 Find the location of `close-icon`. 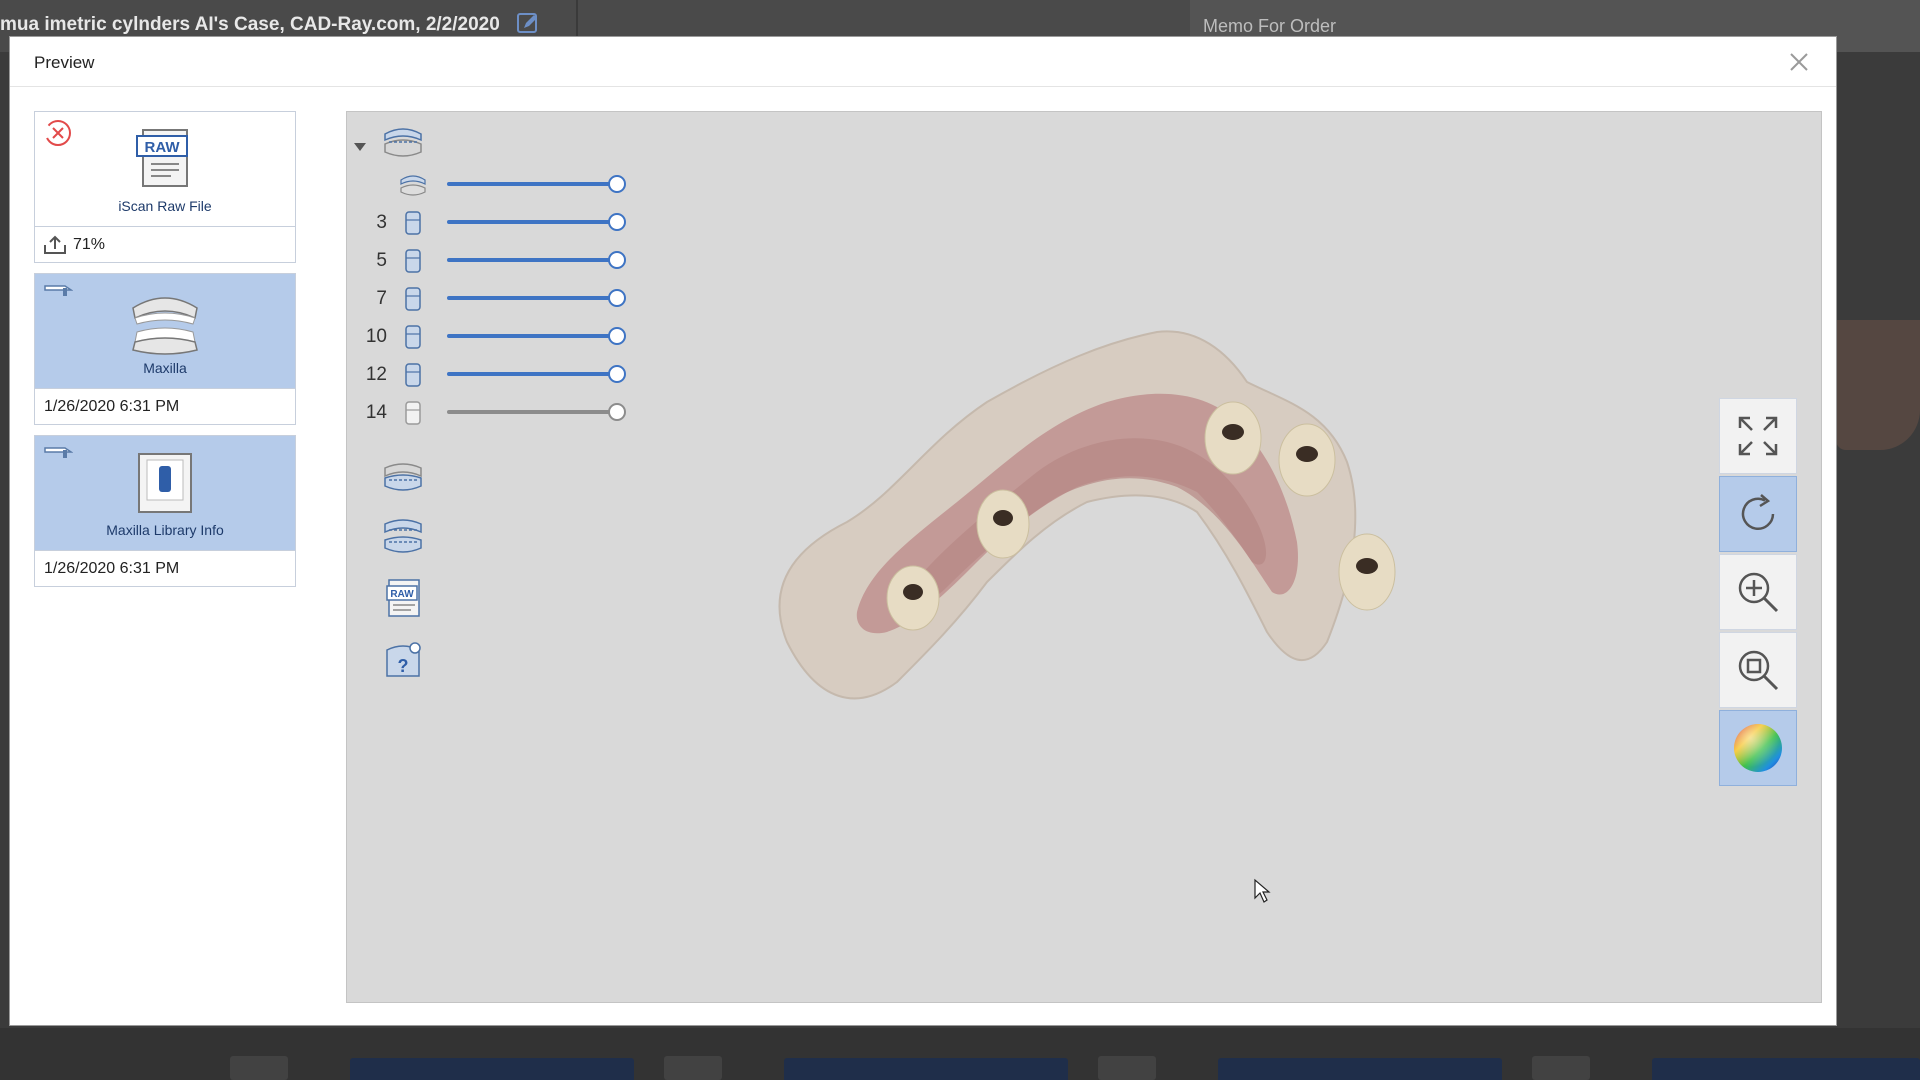

close-icon is located at coordinates (1799, 62).